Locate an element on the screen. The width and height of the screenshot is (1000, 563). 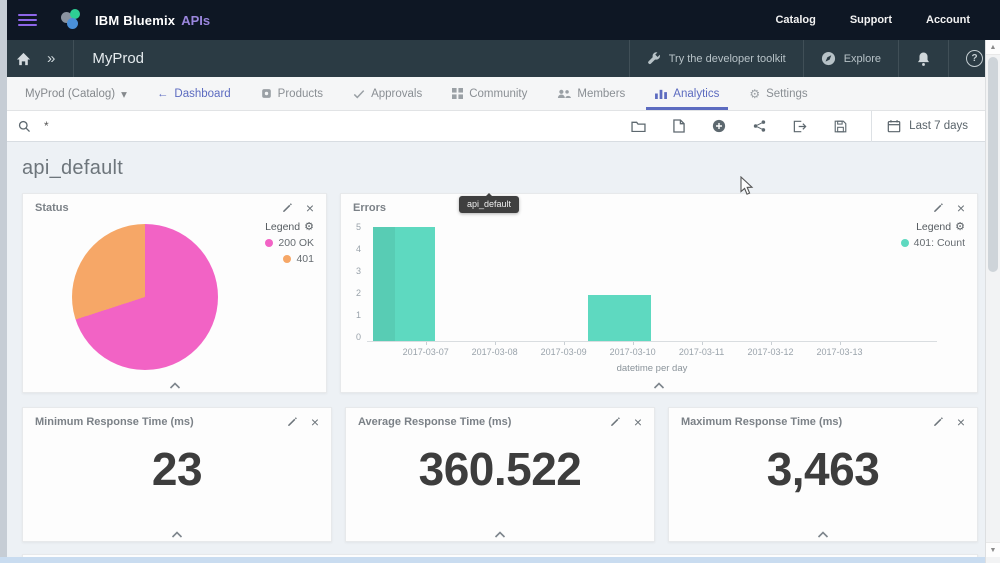
bar-chart-icon is located at coordinates (661, 93).